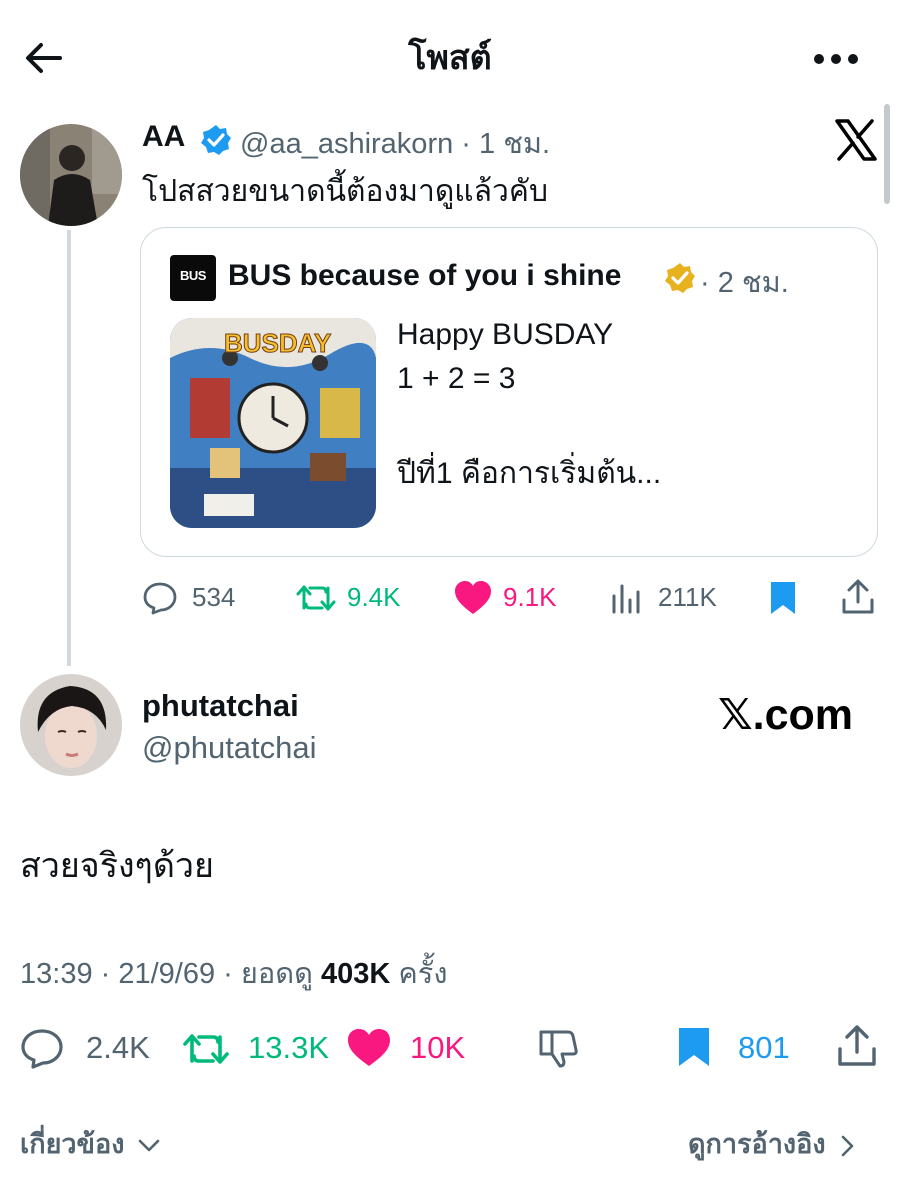 Image resolution: width=900 pixels, height=1200 pixels. Describe the element at coordinates (559, 1048) in the screenshot. I see `dislike-thumbs-down-icon` at that location.